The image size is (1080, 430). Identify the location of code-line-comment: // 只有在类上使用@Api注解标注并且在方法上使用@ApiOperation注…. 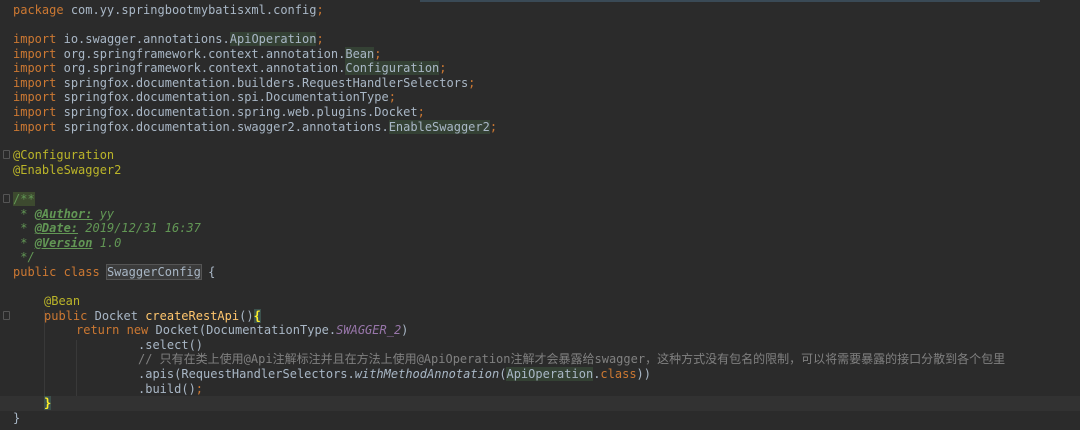
(571, 359).